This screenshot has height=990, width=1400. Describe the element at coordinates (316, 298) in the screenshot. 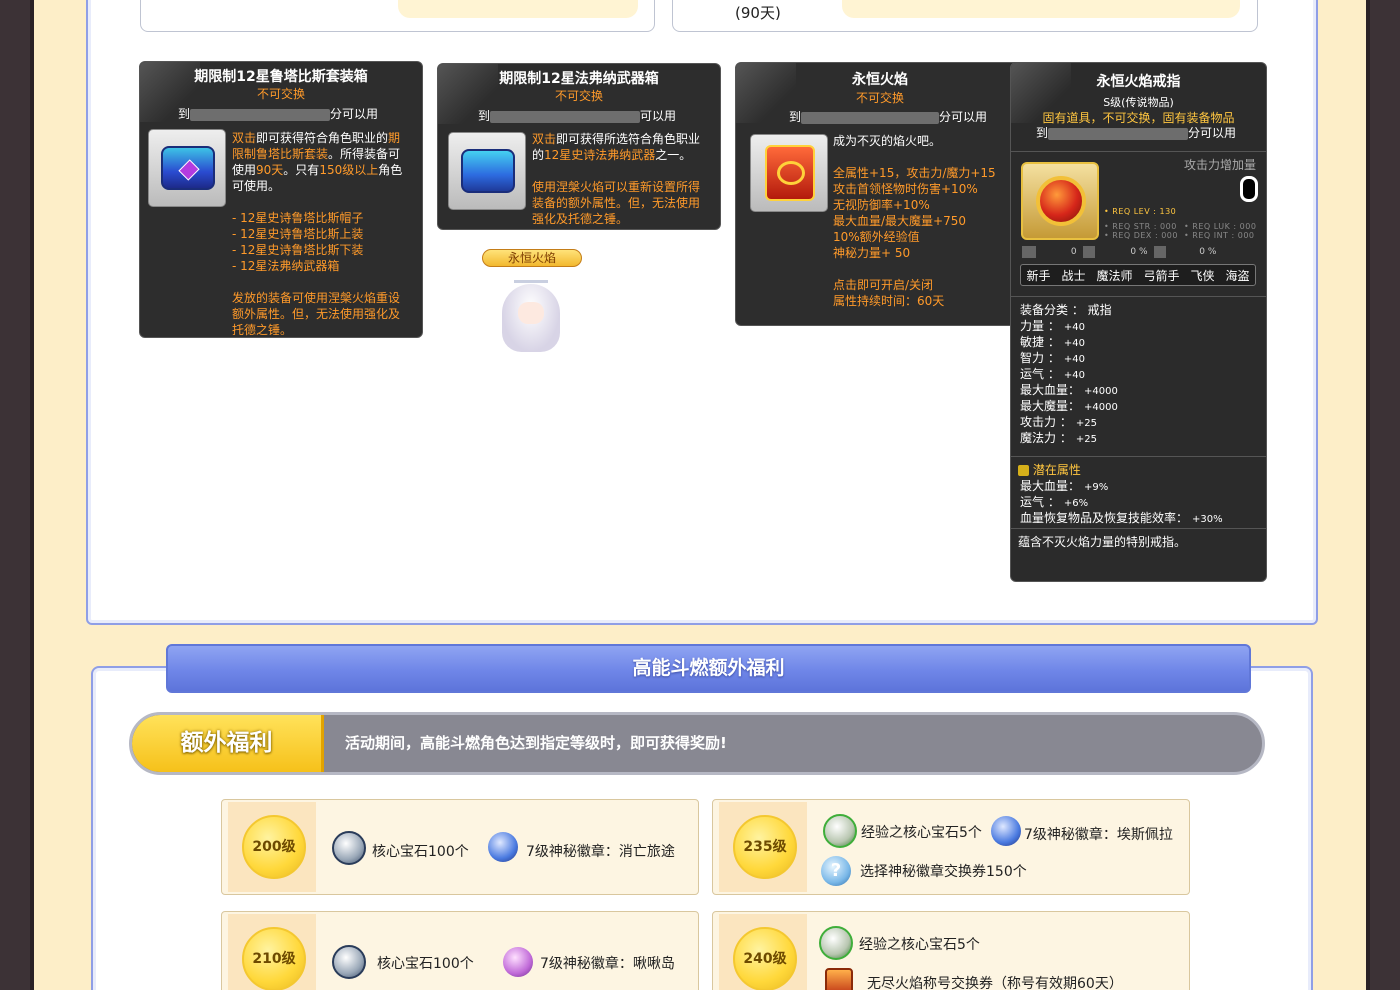

I see `note-line: 发放的装备可使用涅槃火焰重设` at that location.